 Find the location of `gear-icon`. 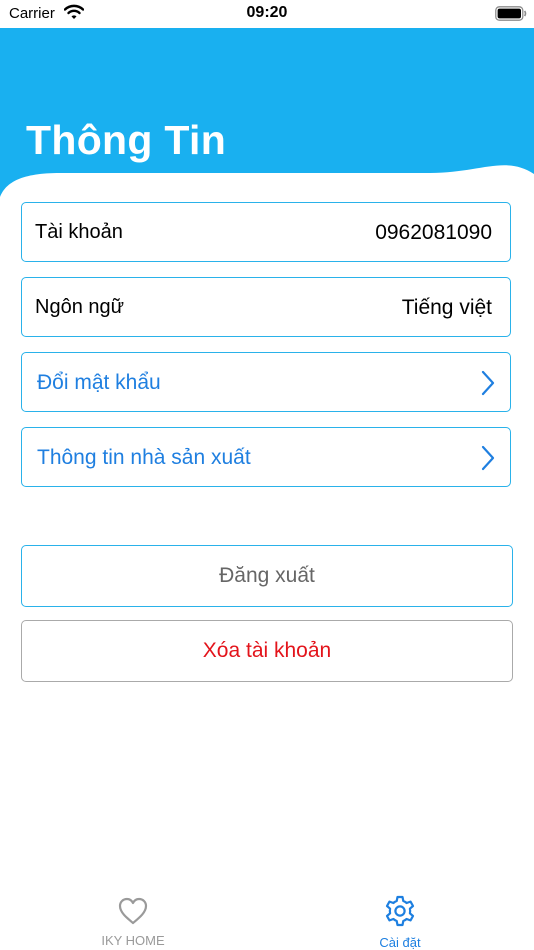

gear-icon is located at coordinates (400, 913).